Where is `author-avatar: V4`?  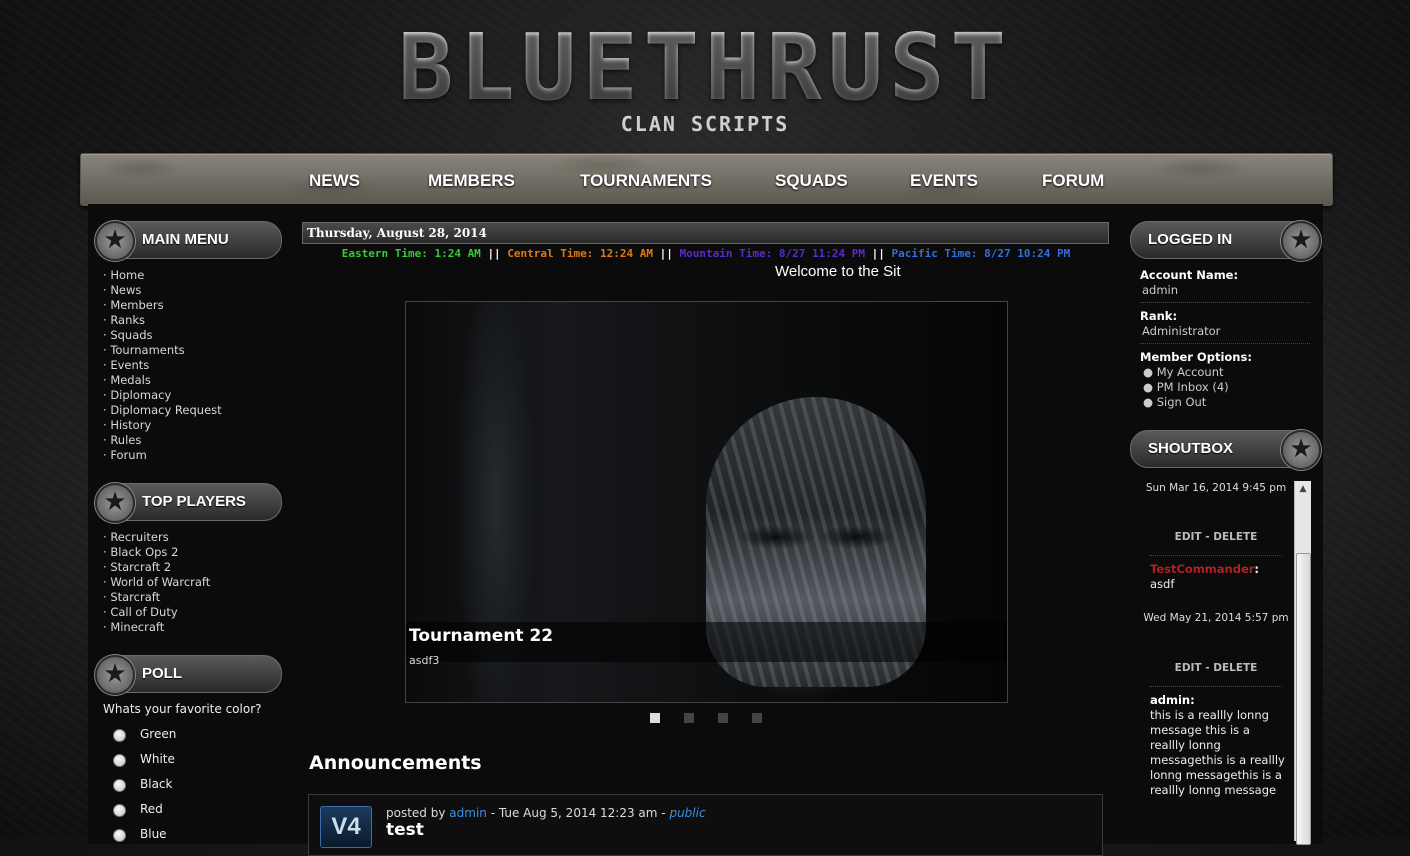
author-avatar: V4 is located at coordinates (346, 827).